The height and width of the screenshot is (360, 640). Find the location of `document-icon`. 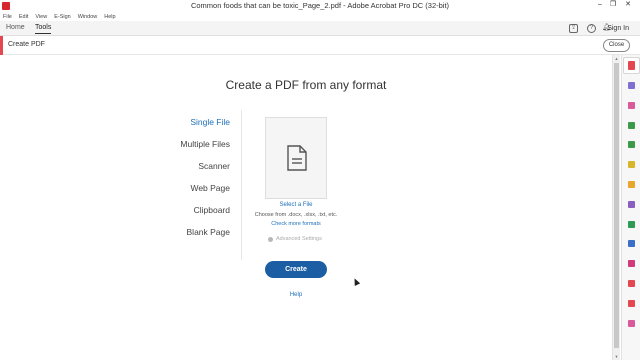

document-icon is located at coordinates (297, 158).